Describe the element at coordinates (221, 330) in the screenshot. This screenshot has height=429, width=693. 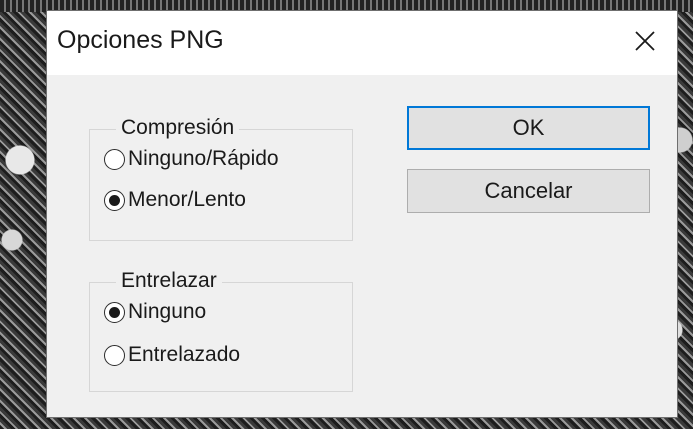
I see `interlace-group: Entrelazar Ninguno Entrelazado` at that location.